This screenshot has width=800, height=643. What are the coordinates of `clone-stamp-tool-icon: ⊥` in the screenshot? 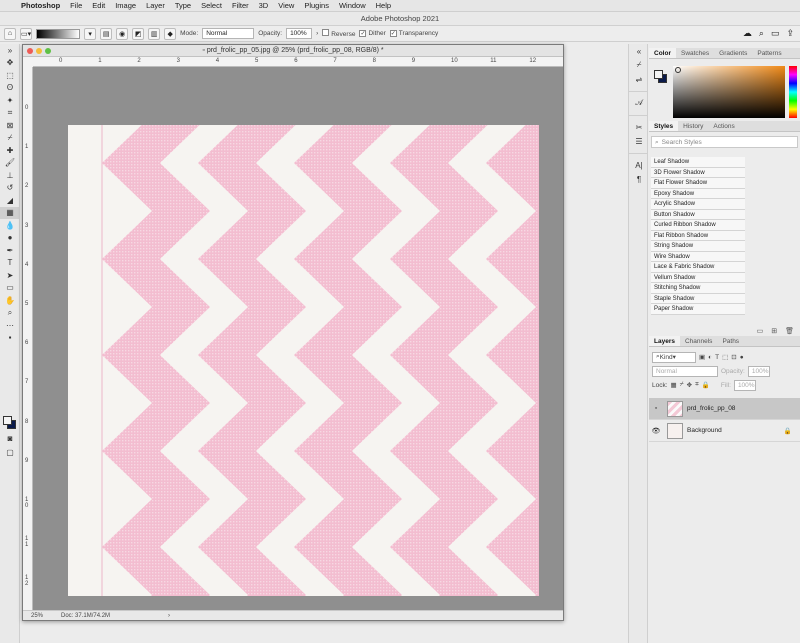 It's located at (10, 175).